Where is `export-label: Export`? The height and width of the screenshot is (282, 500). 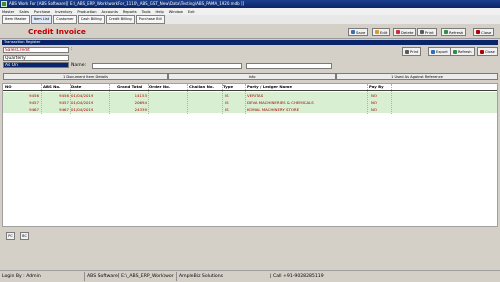
export-label: Export is located at coordinates (442, 51).